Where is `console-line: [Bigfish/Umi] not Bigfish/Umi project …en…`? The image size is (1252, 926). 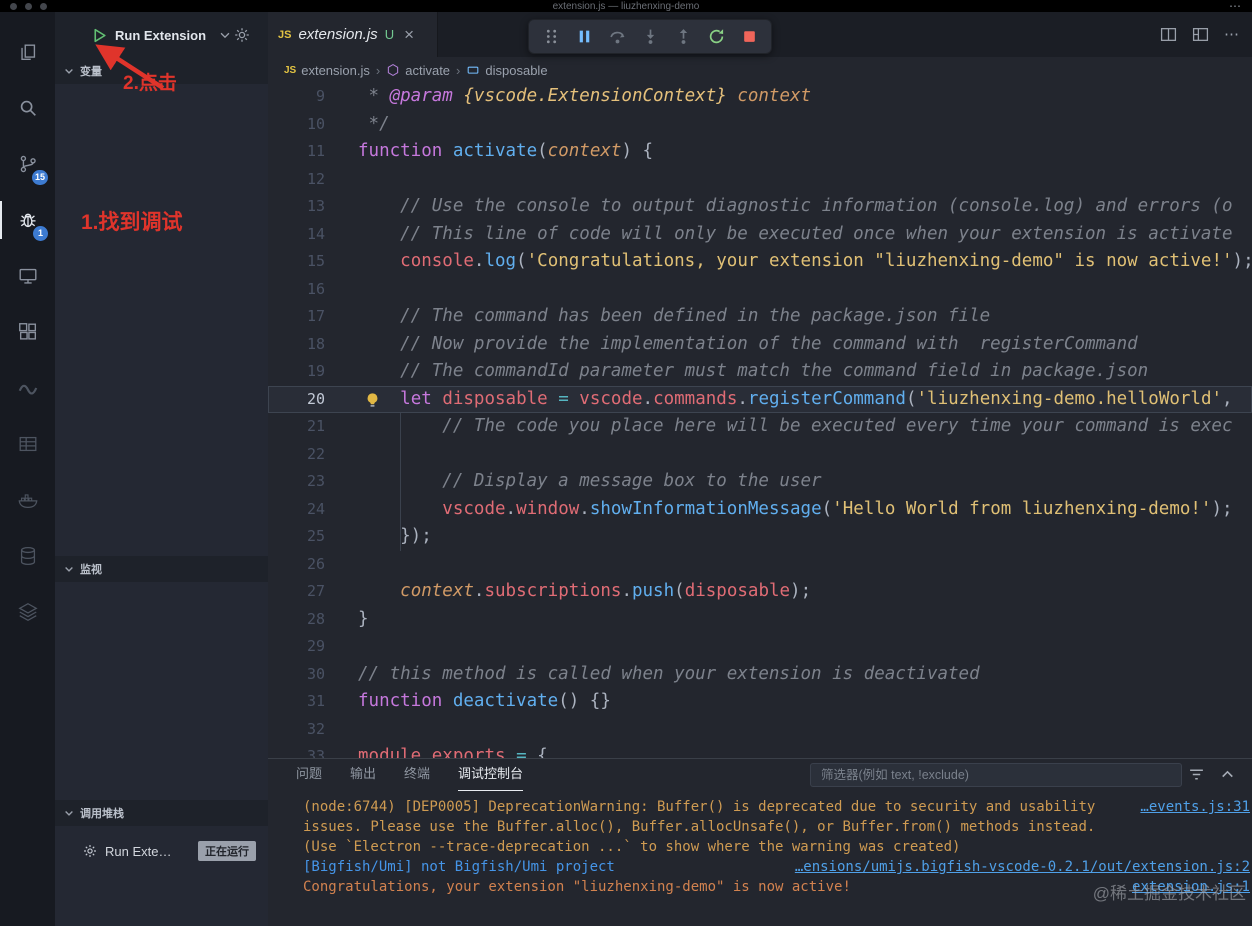
console-line: [Bigfish/Umi] not Bigfish/Umi project …en… is located at coordinates (776, 867).